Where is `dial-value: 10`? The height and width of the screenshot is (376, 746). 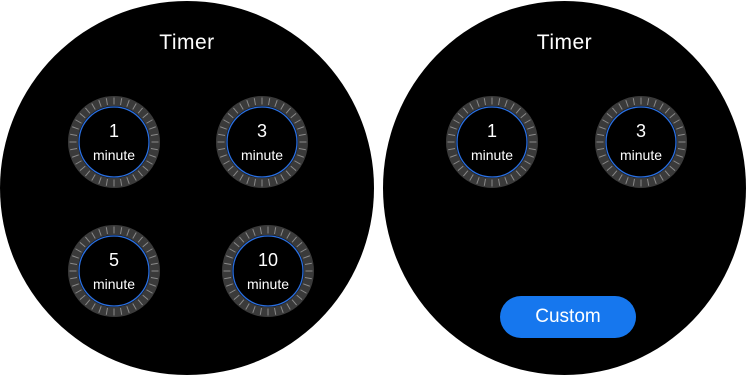
dial-value: 10 is located at coordinates (268, 260).